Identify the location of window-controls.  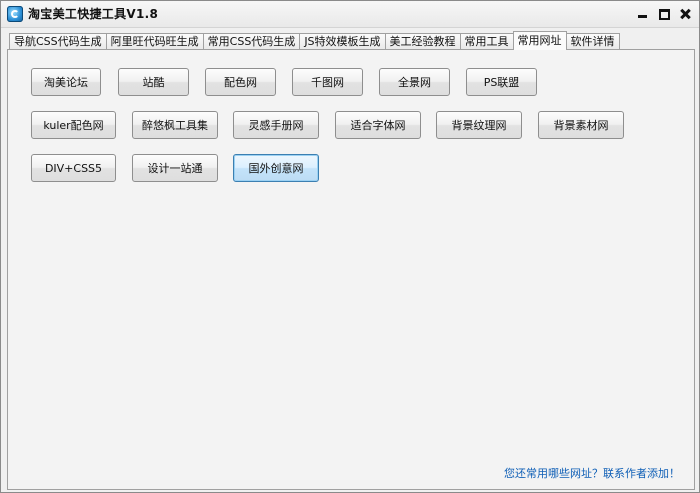
(664, 14).